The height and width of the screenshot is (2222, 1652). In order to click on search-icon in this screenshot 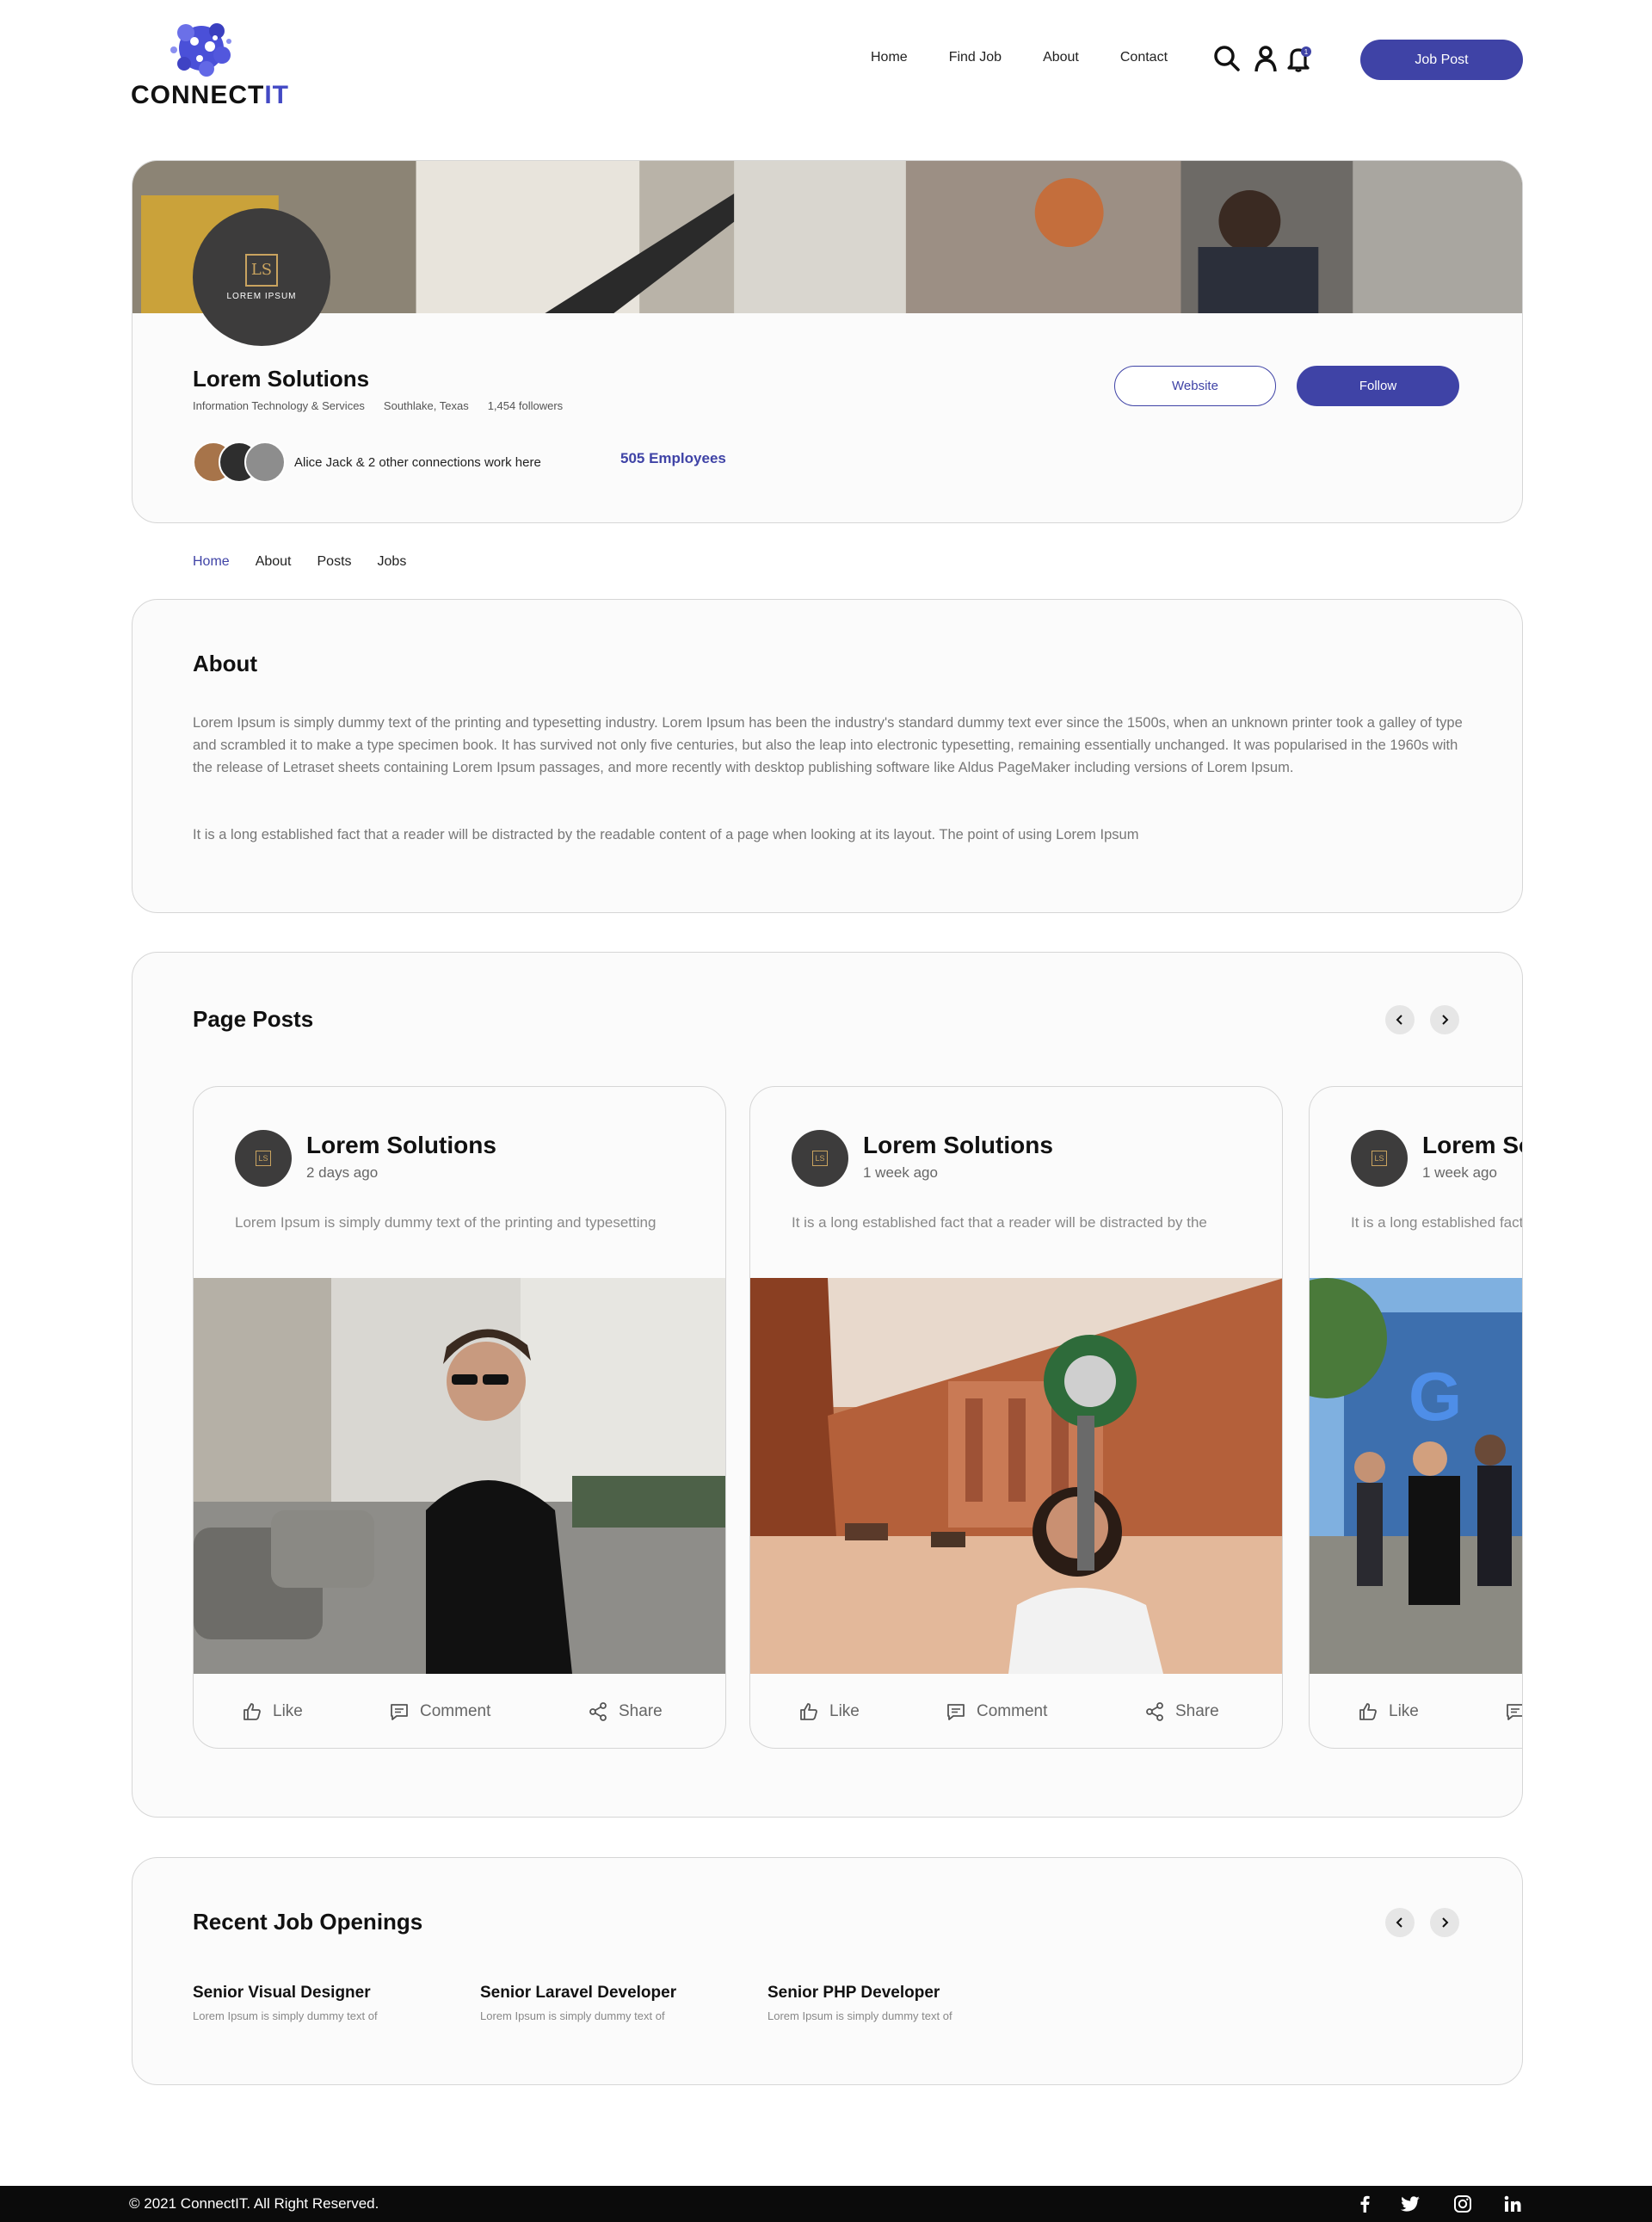, I will do `click(1227, 59)`.